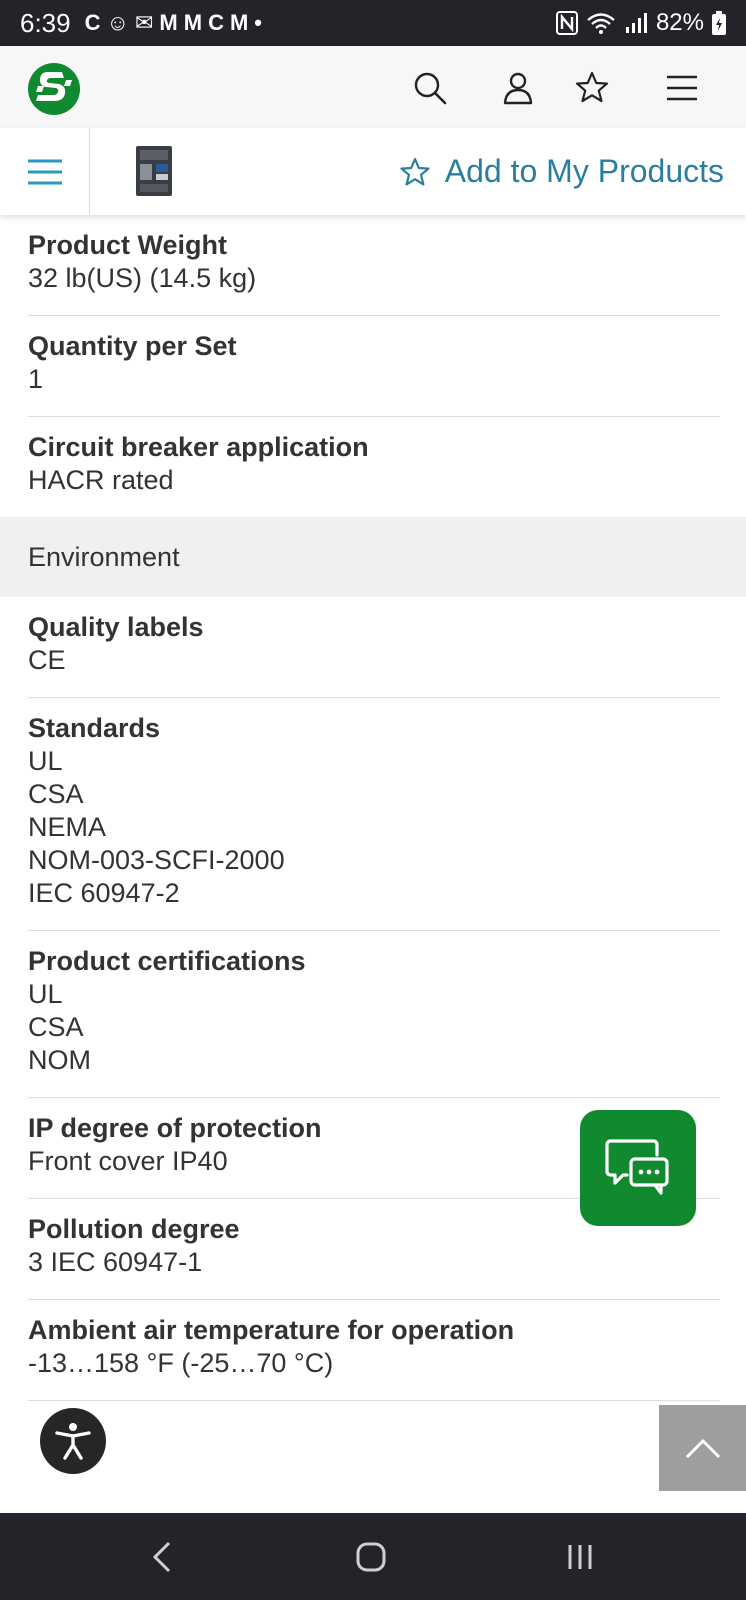  Describe the element at coordinates (117, 22) in the screenshot. I see `notification-icon: ☺` at that location.